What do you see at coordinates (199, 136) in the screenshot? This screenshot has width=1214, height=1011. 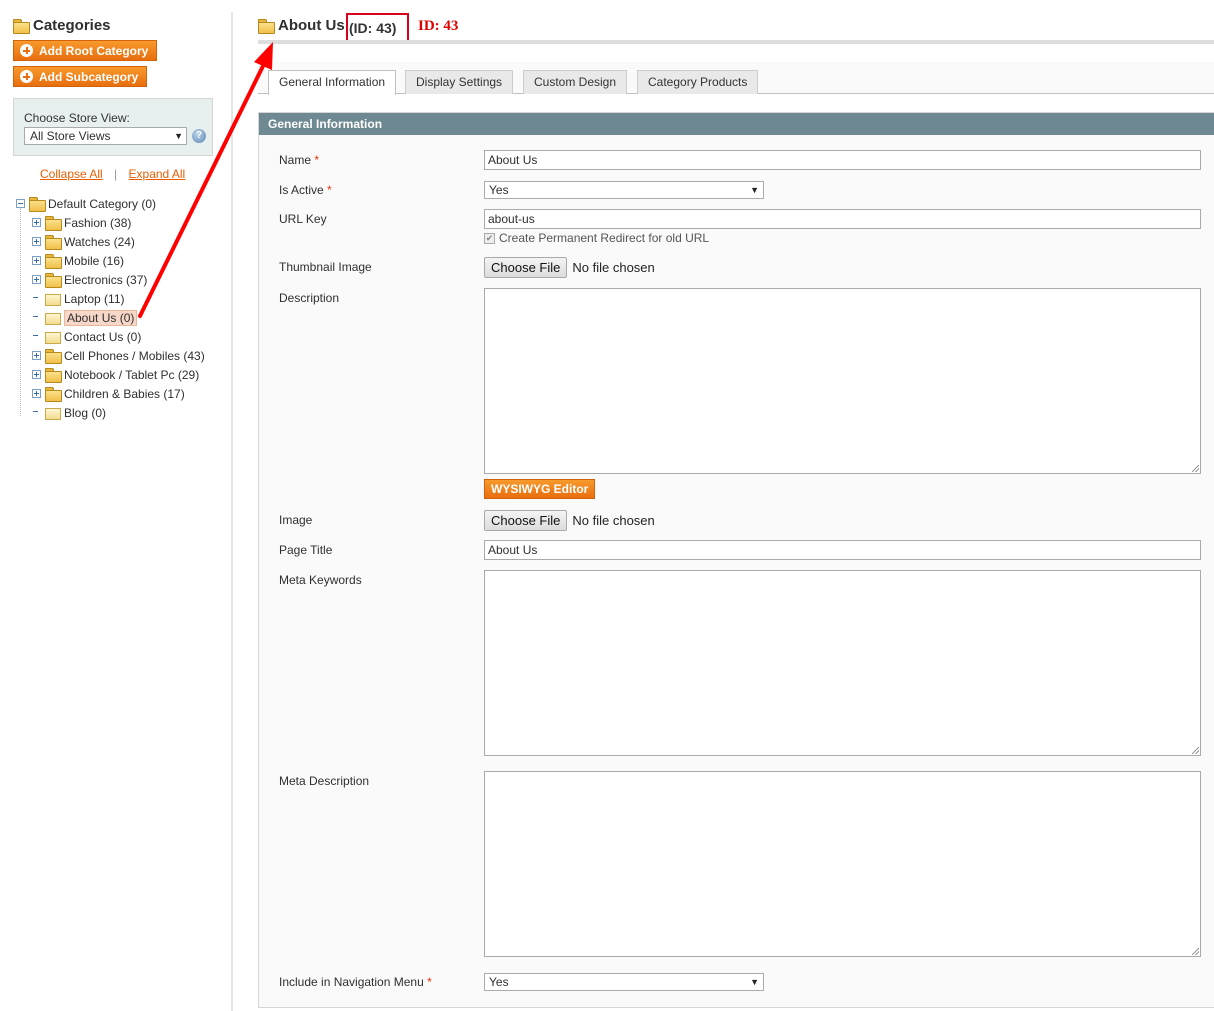 I see `help-icon: ?` at bounding box center [199, 136].